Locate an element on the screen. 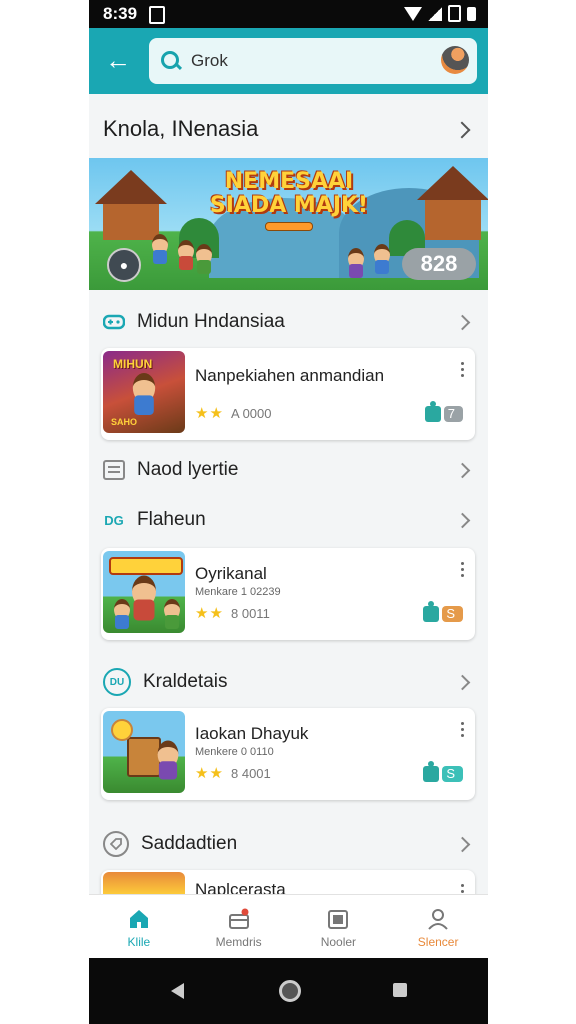 The height and width of the screenshot is (1024, 576). action-badge: 7 is located at coordinates (453, 414).